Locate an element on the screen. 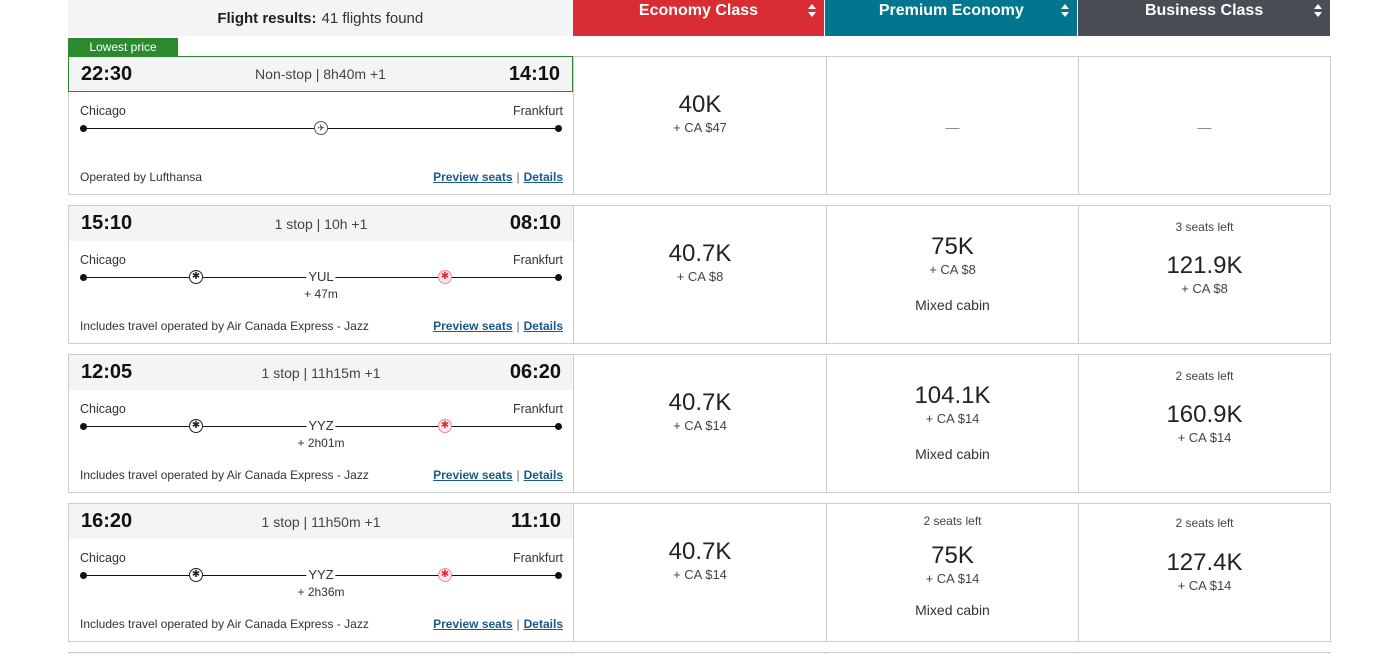  sort-business-class: Business Class is located at coordinates (1204, 18).